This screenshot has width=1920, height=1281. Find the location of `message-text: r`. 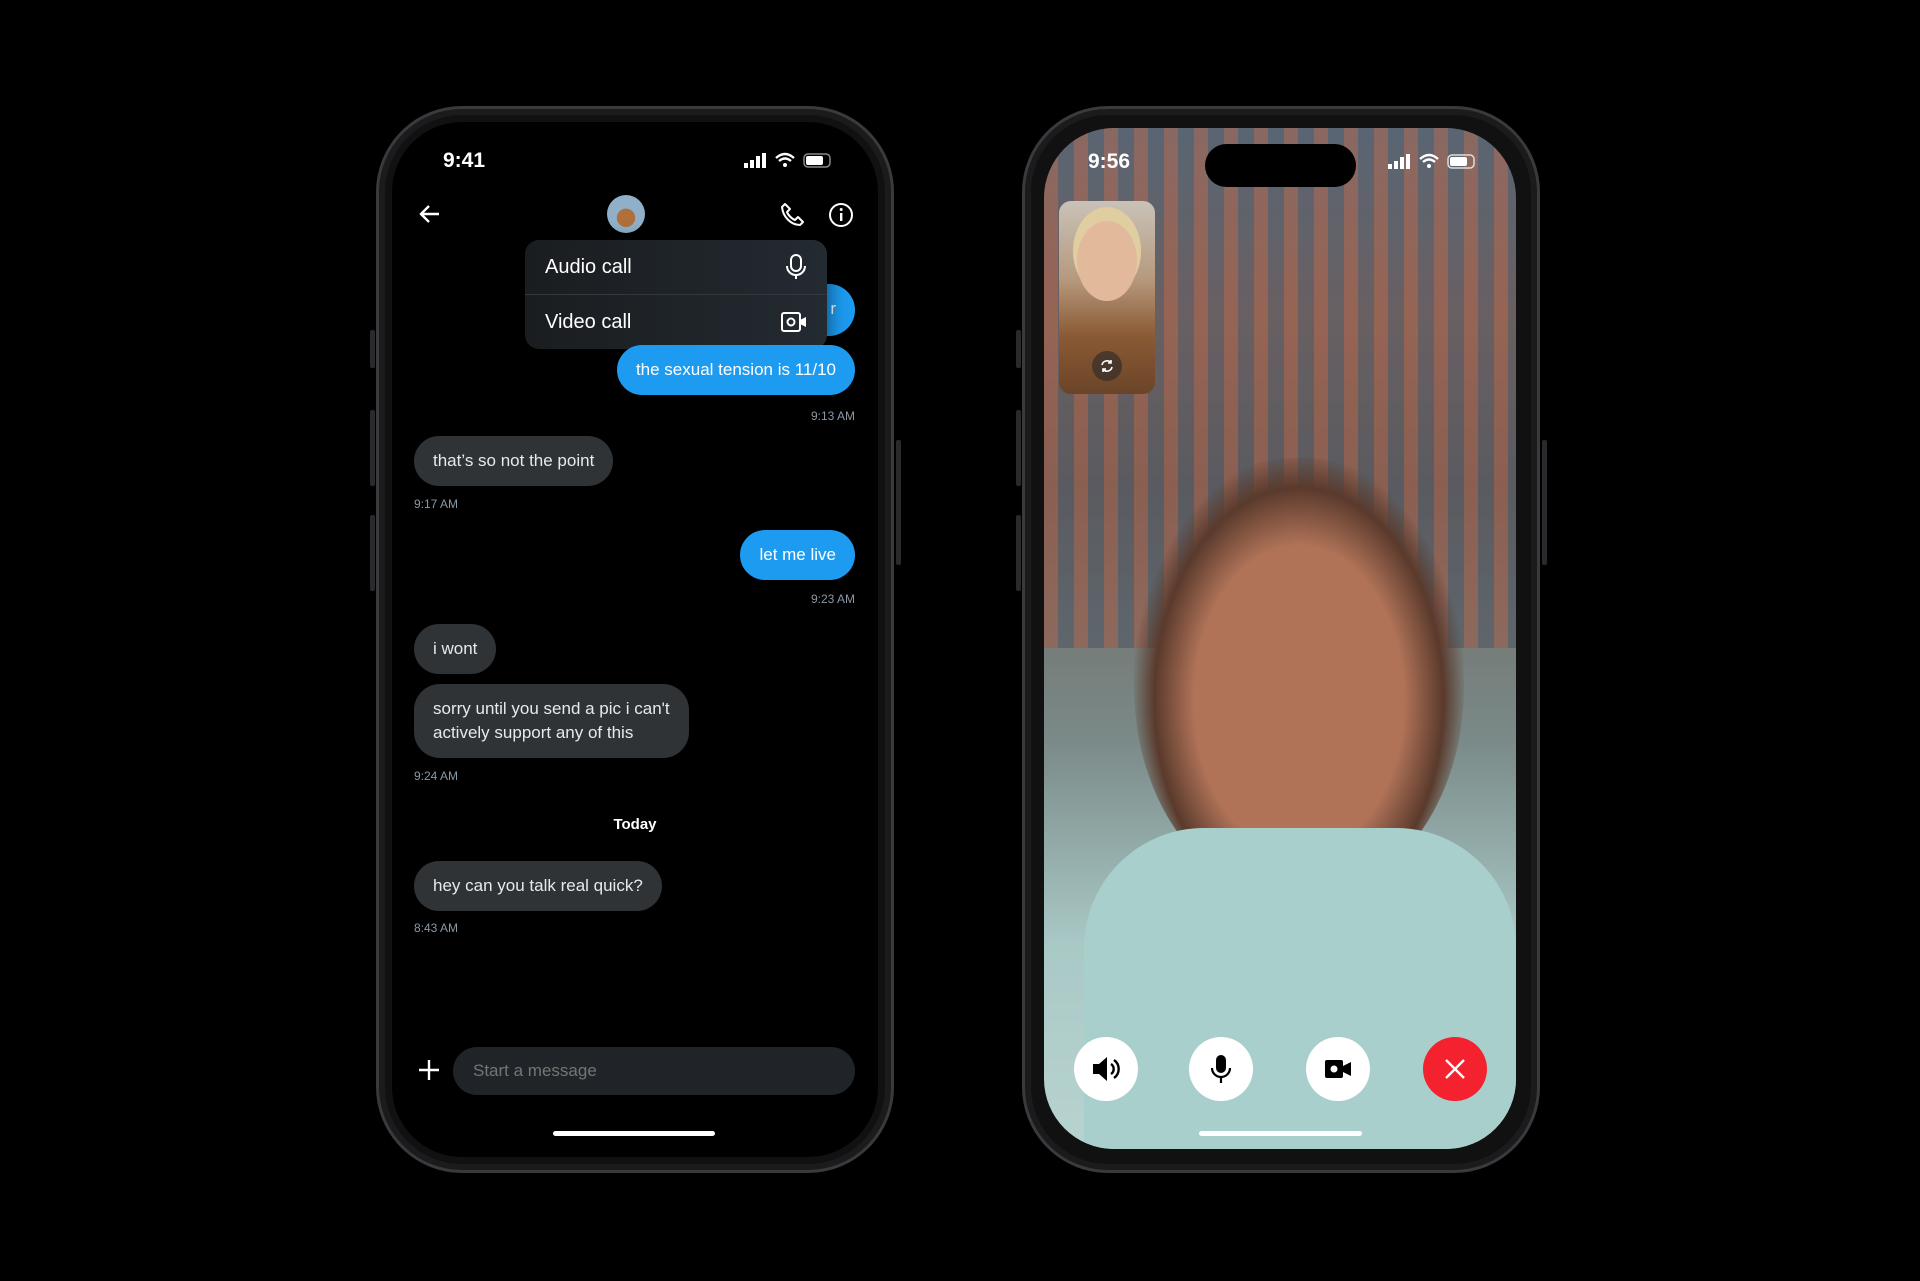

message-text: r is located at coordinates (833, 308).